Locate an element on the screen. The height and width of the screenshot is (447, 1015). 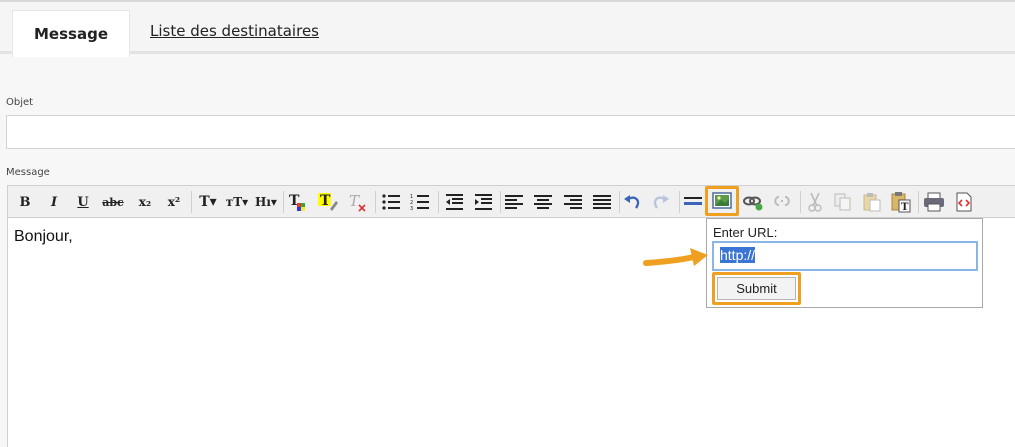
paste-text-icon: T is located at coordinates (901, 202).